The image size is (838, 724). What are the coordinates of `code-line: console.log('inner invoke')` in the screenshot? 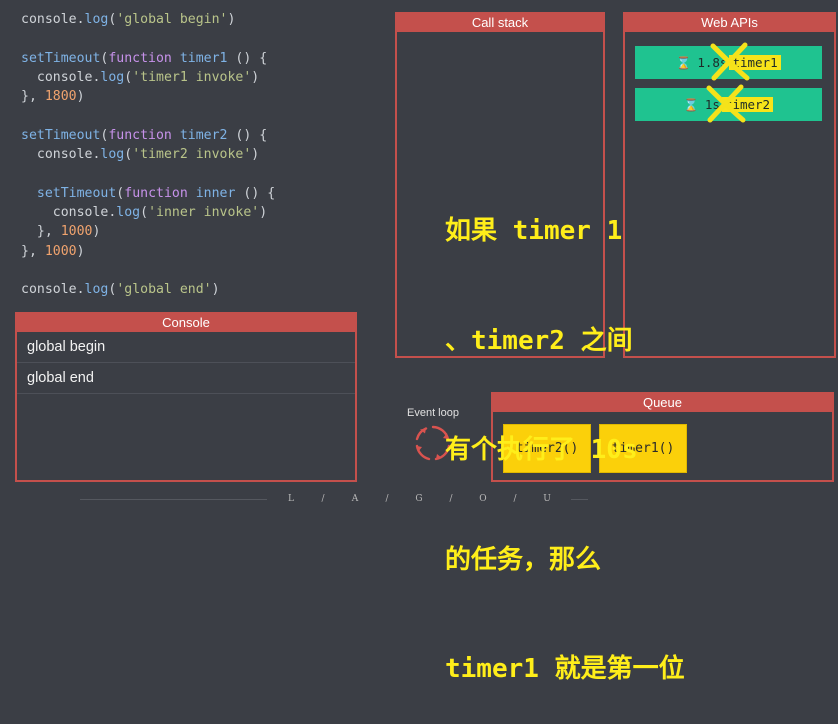 It's located at (148, 212).